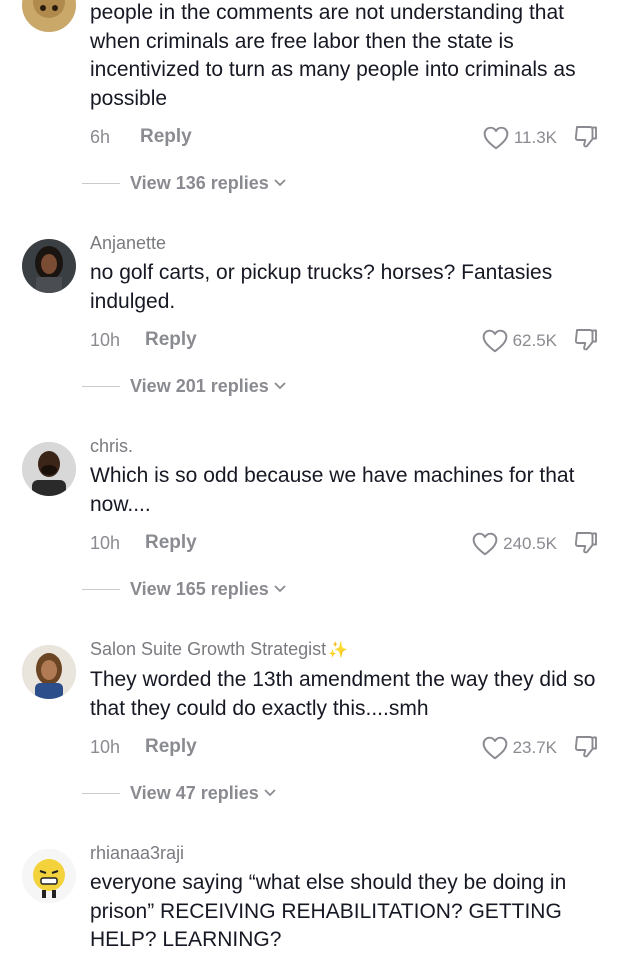  Describe the element at coordinates (534, 747) in the screenshot. I see `like-count: 23.7K` at that location.